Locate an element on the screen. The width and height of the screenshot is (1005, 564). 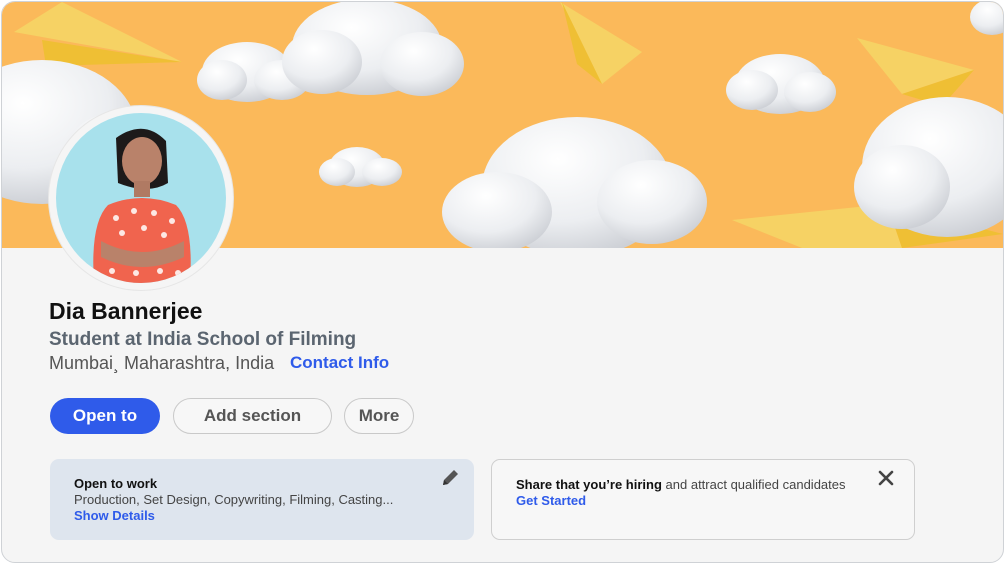
close-icon is located at coordinates (886, 478).